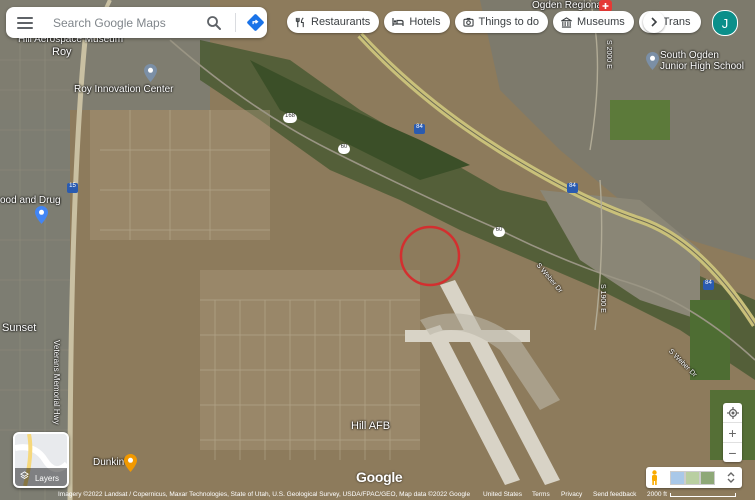 The image size is (755, 500). Describe the element at coordinates (255, 22) in the screenshot. I see `directions-icon` at that location.